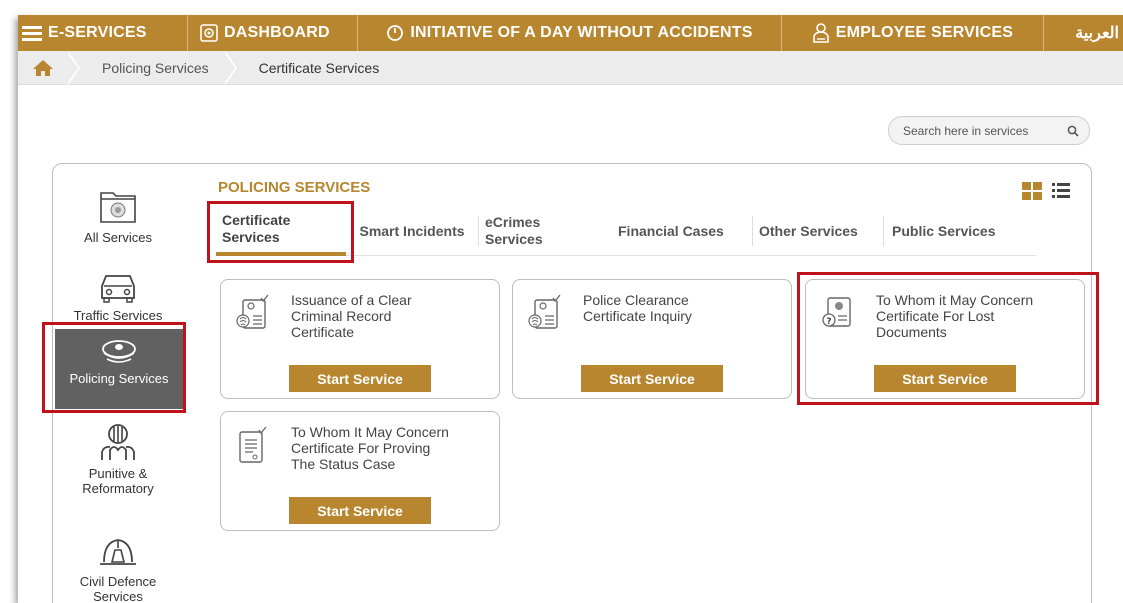 The height and width of the screenshot is (603, 1123). What do you see at coordinates (351, 300) in the screenshot?
I see `service-title-line1: Issuance of a Clear` at bounding box center [351, 300].